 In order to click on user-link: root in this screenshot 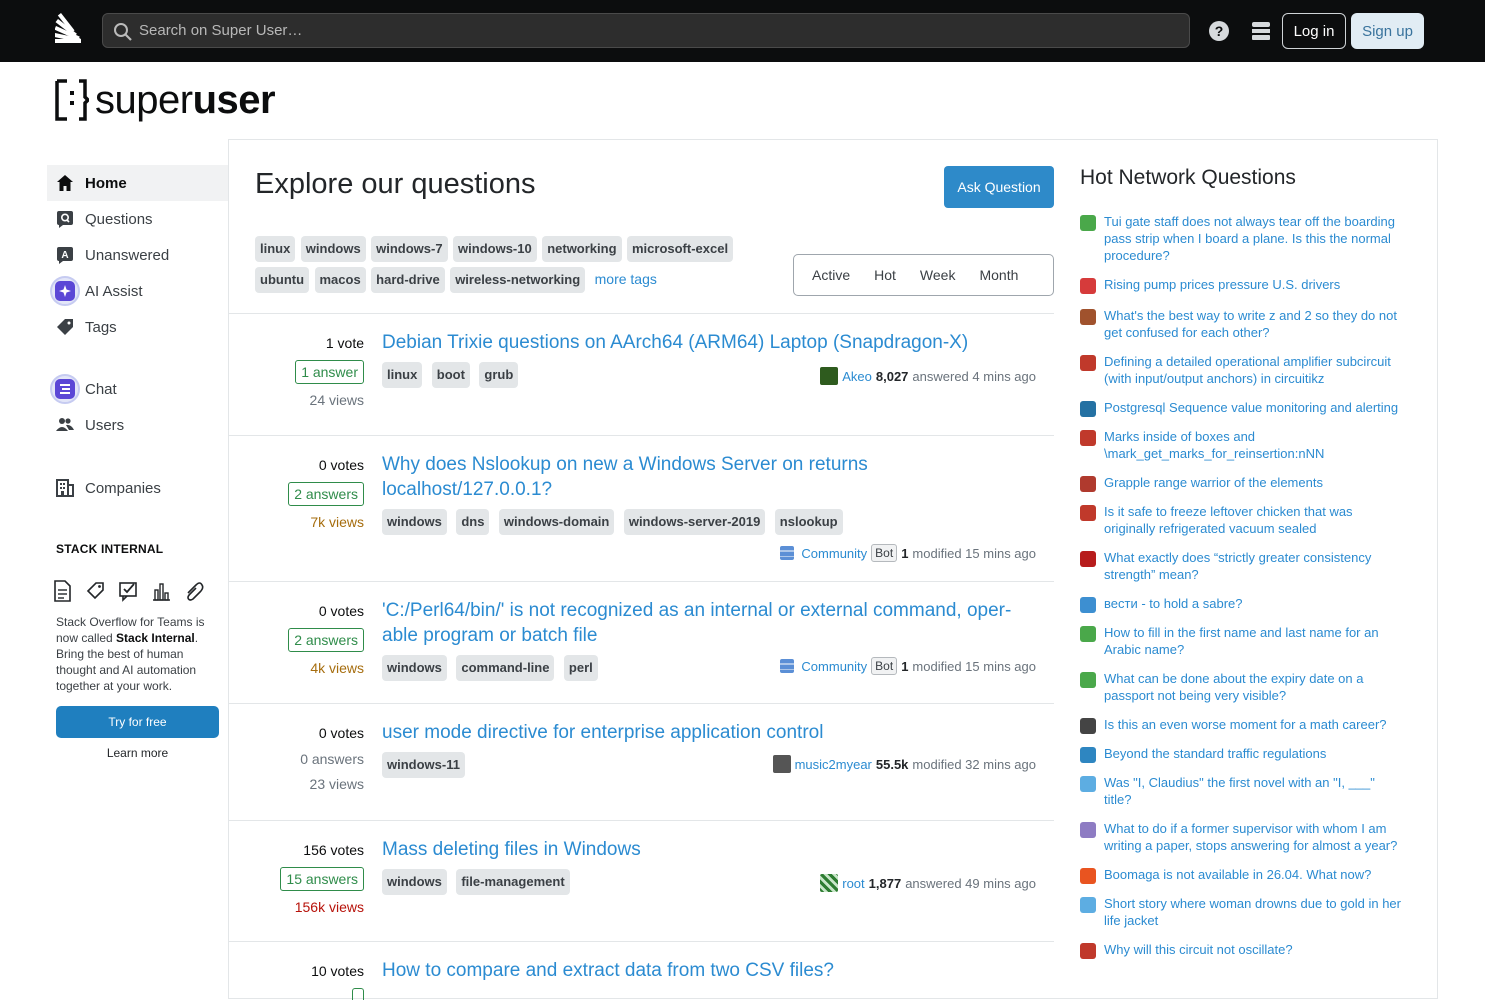, I will do `click(853, 883)`.